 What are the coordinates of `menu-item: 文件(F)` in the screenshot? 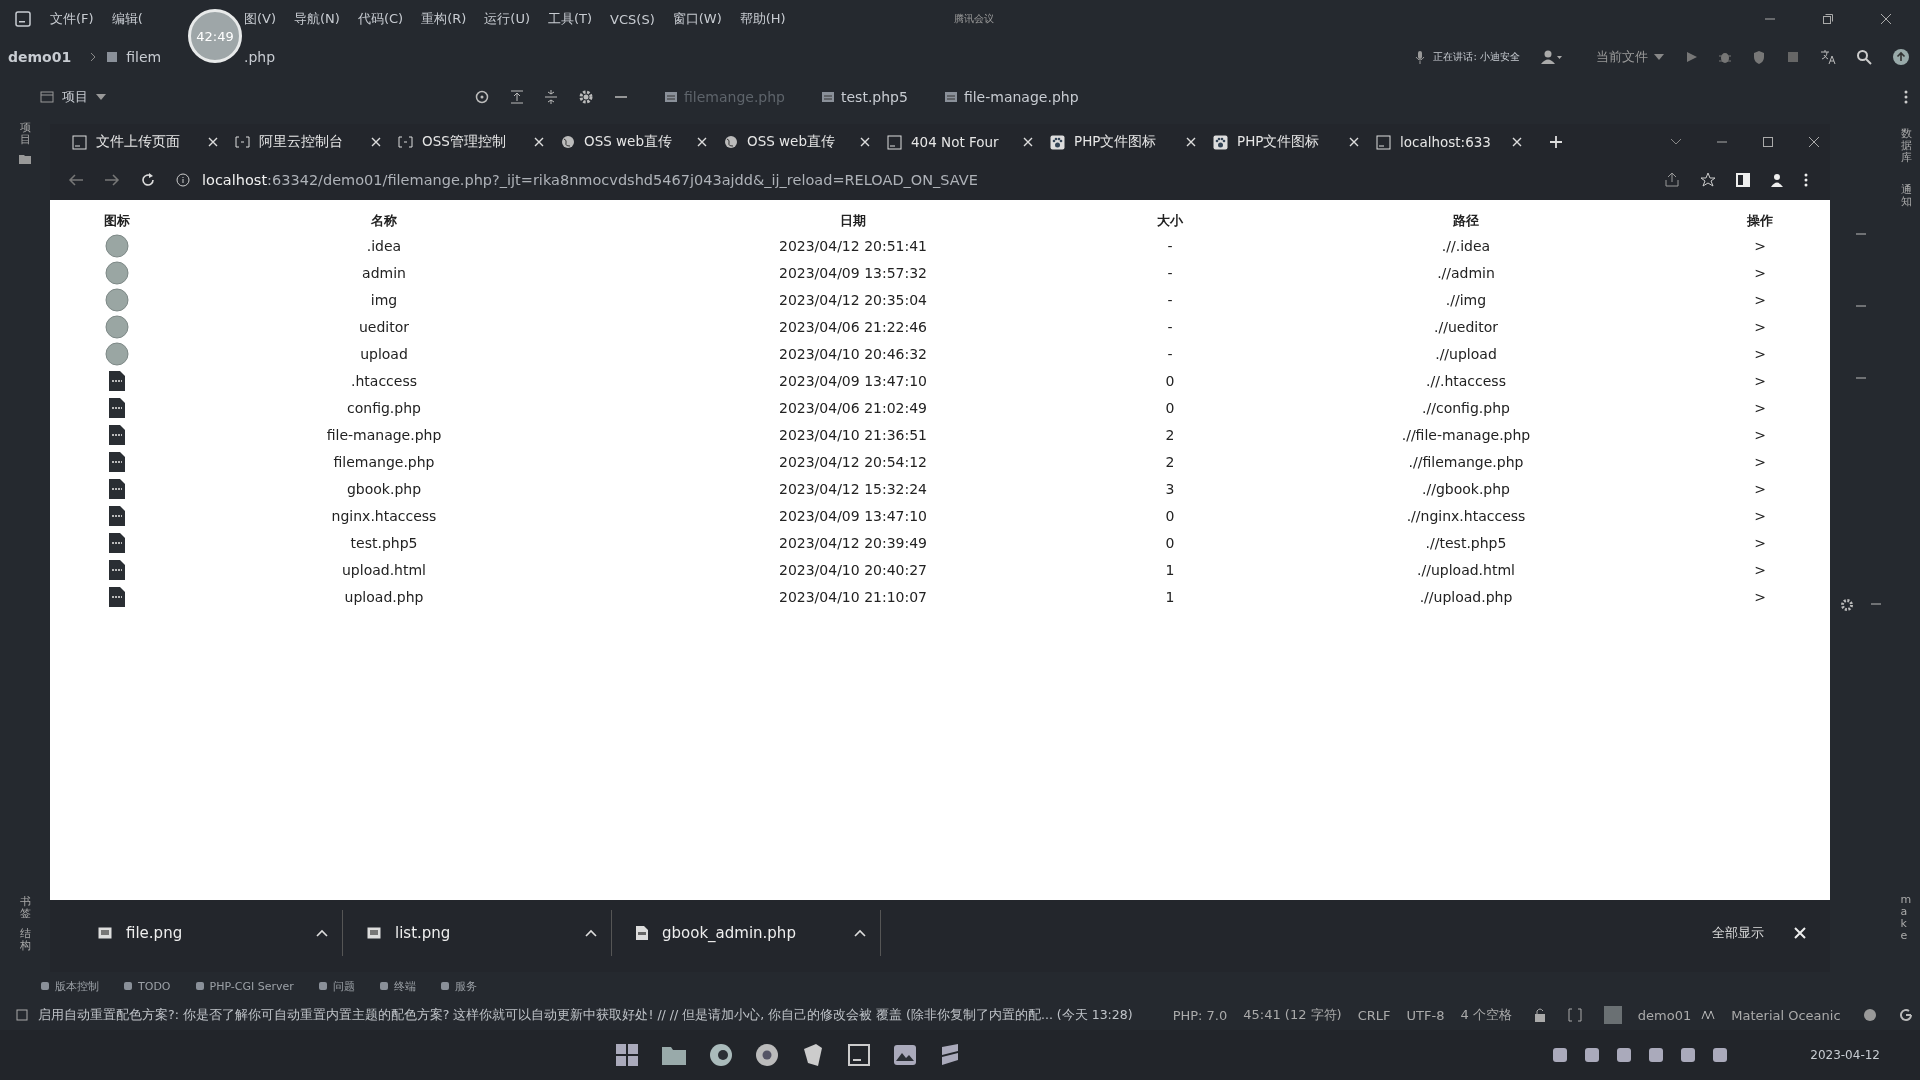 It's located at (72, 19).